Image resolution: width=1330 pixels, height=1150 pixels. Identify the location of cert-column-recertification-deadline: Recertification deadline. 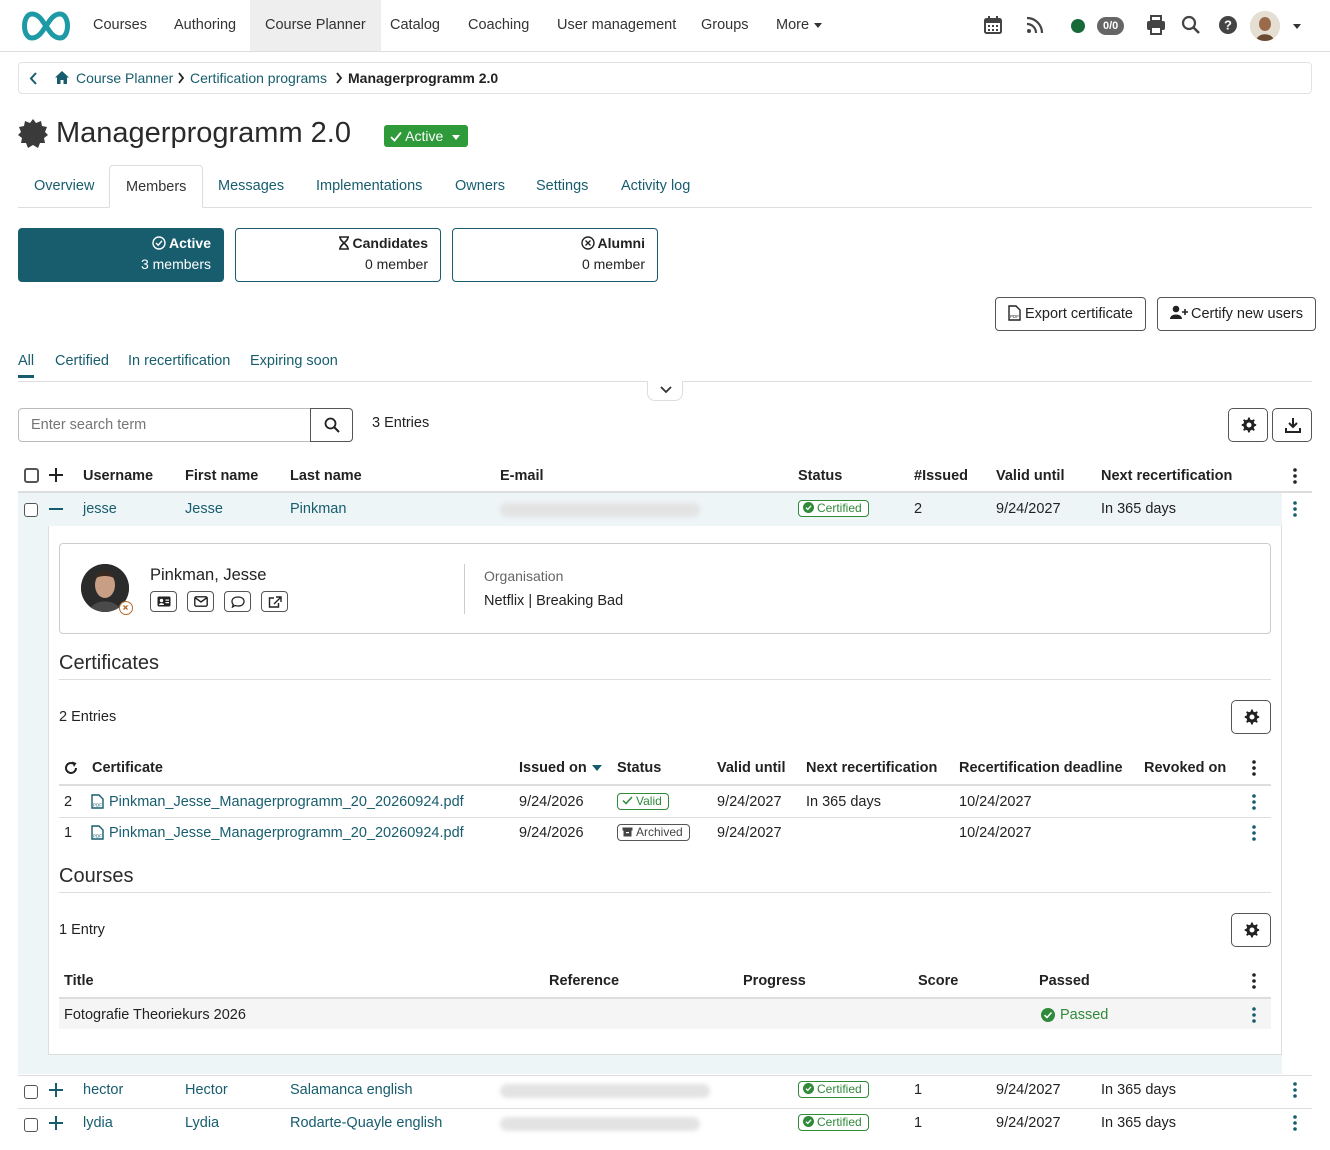
(1041, 768).